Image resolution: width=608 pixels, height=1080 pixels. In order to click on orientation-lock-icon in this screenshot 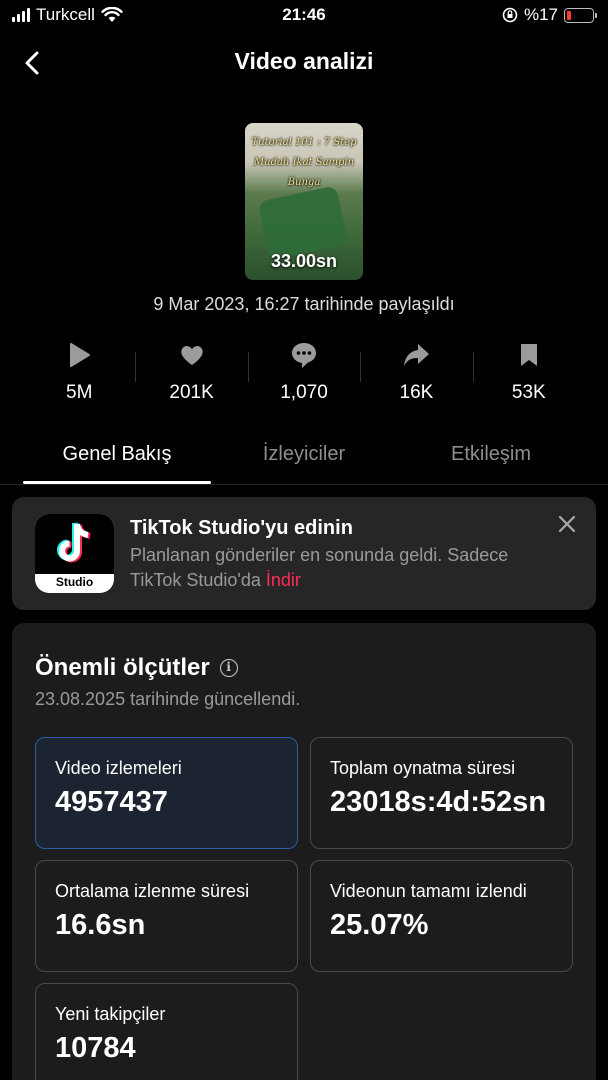, I will do `click(510, 15)`.